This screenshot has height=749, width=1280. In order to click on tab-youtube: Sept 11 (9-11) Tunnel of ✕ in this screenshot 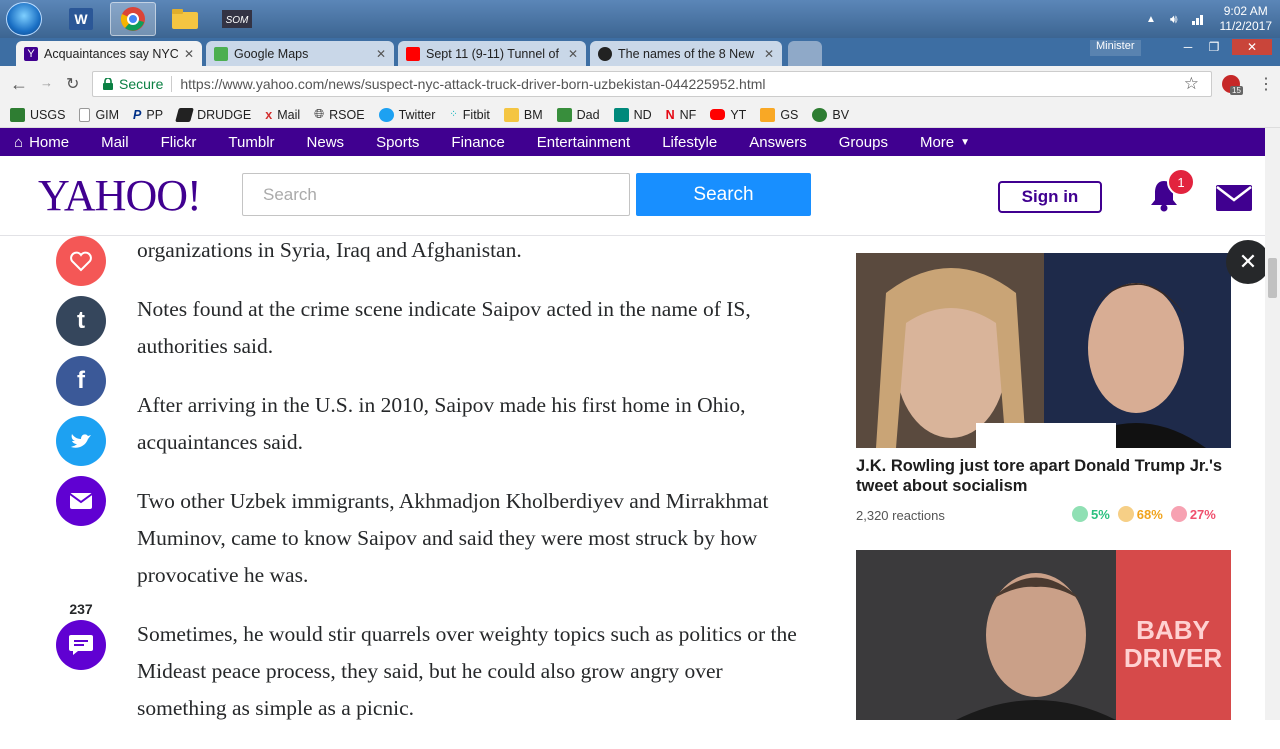, I will do `click(492, 53)`.